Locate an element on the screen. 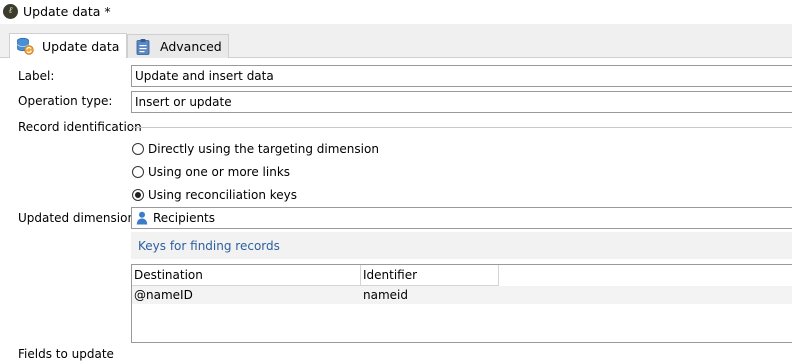  radio-reconciliation-keys: Using reconciliation keys is located at coordinates (214, 195).